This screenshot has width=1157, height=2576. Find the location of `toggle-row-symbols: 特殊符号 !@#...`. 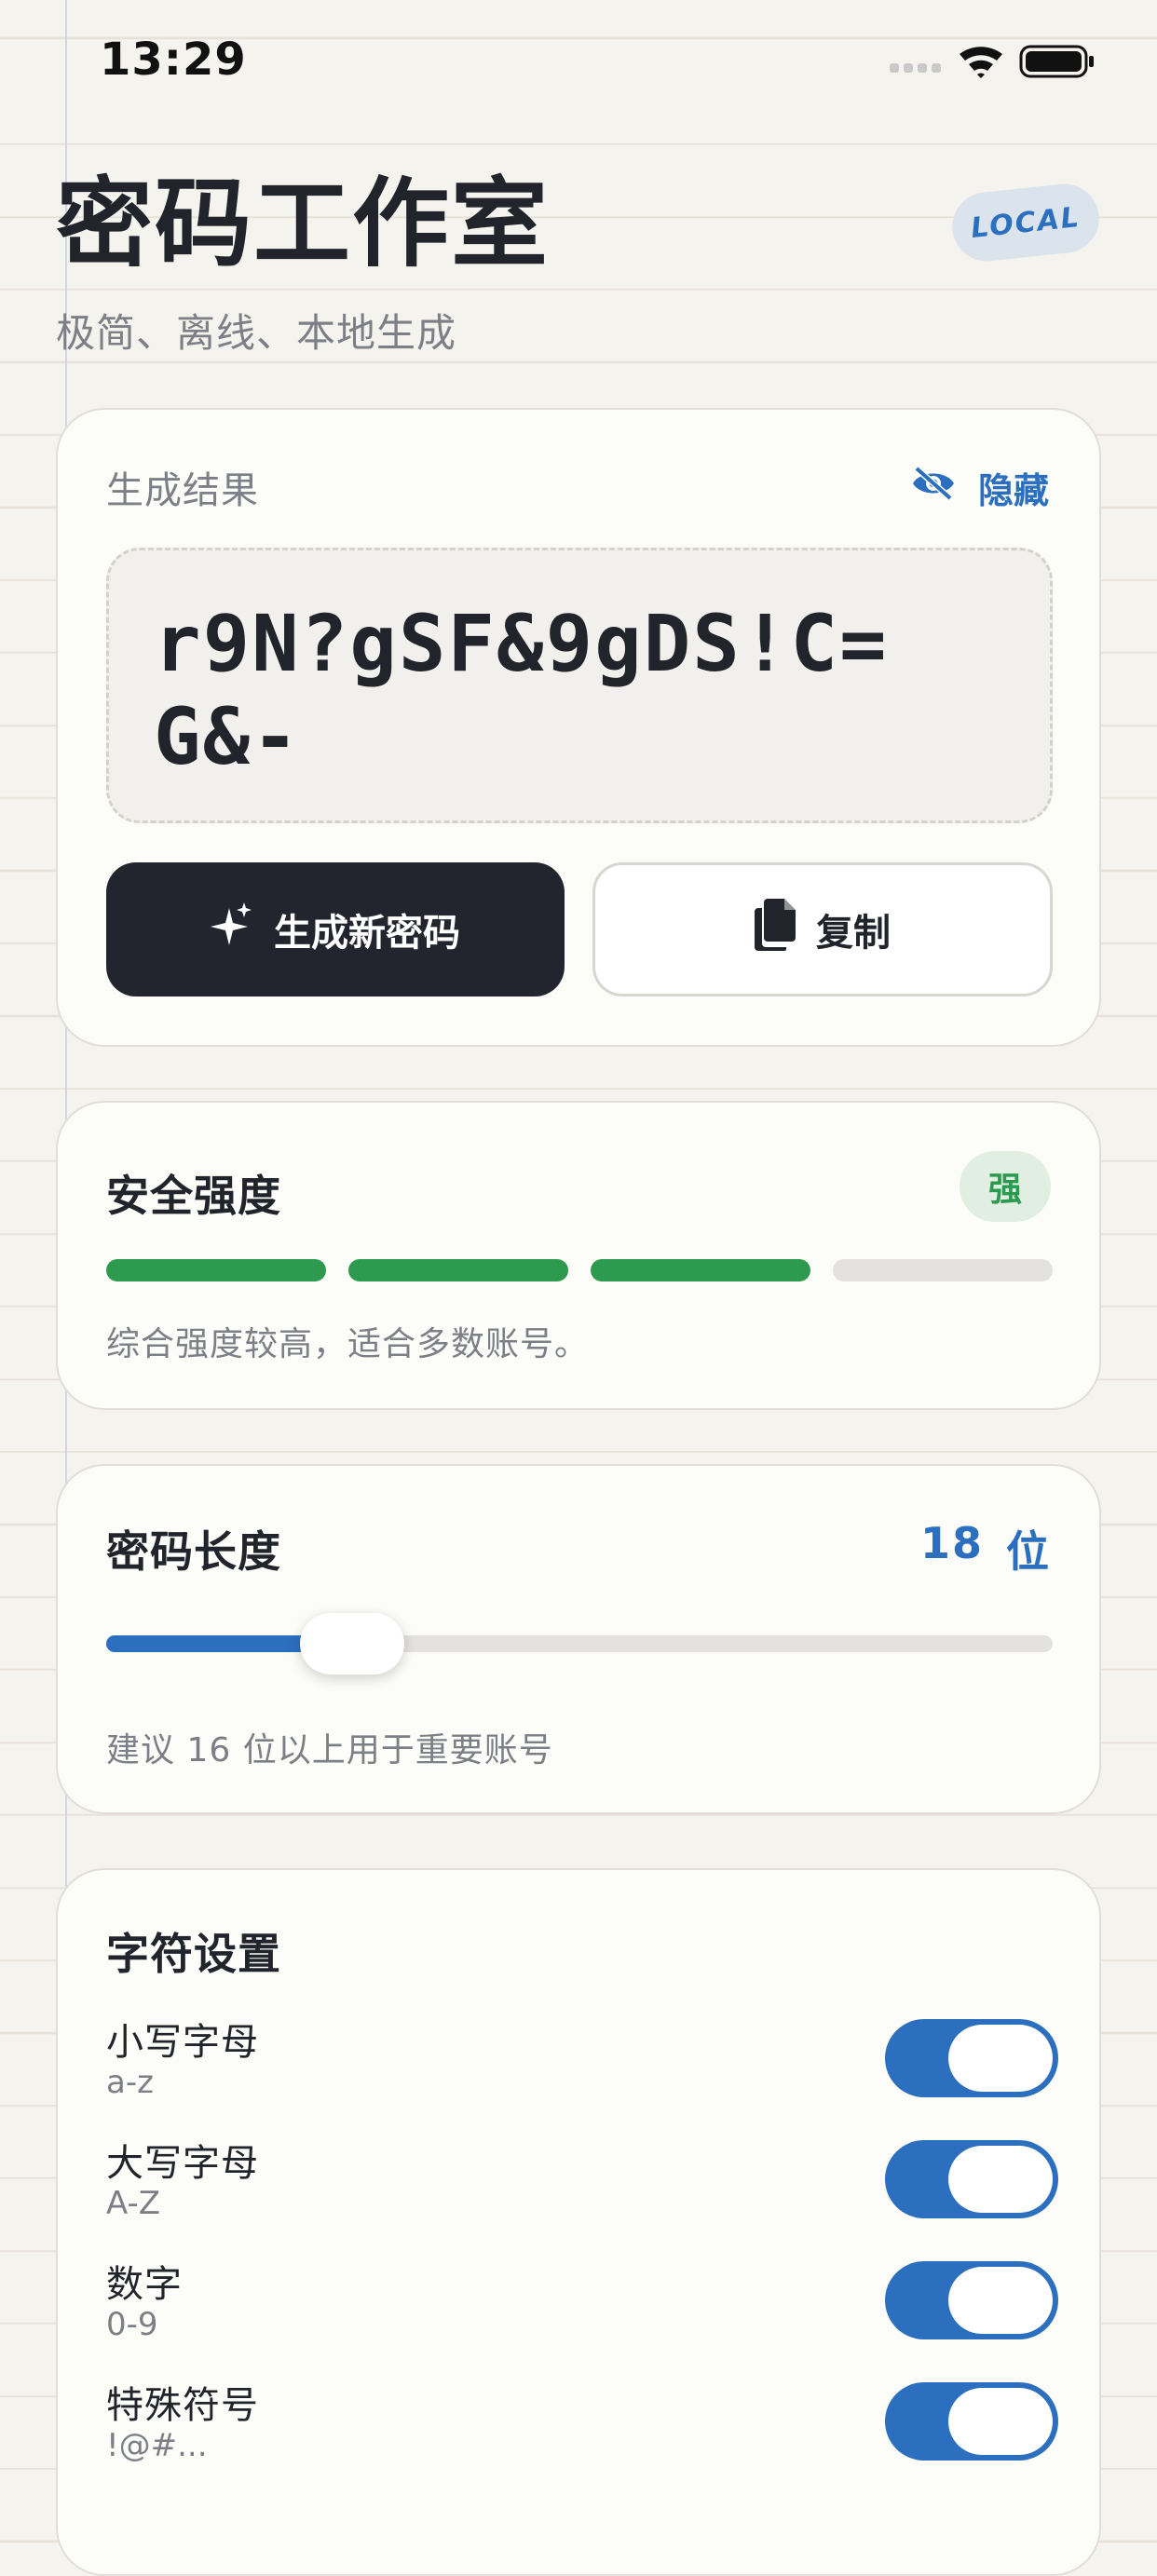

toggle-row-symbols: 特殊符号 !@#... is located at coordinates (582, 2421).